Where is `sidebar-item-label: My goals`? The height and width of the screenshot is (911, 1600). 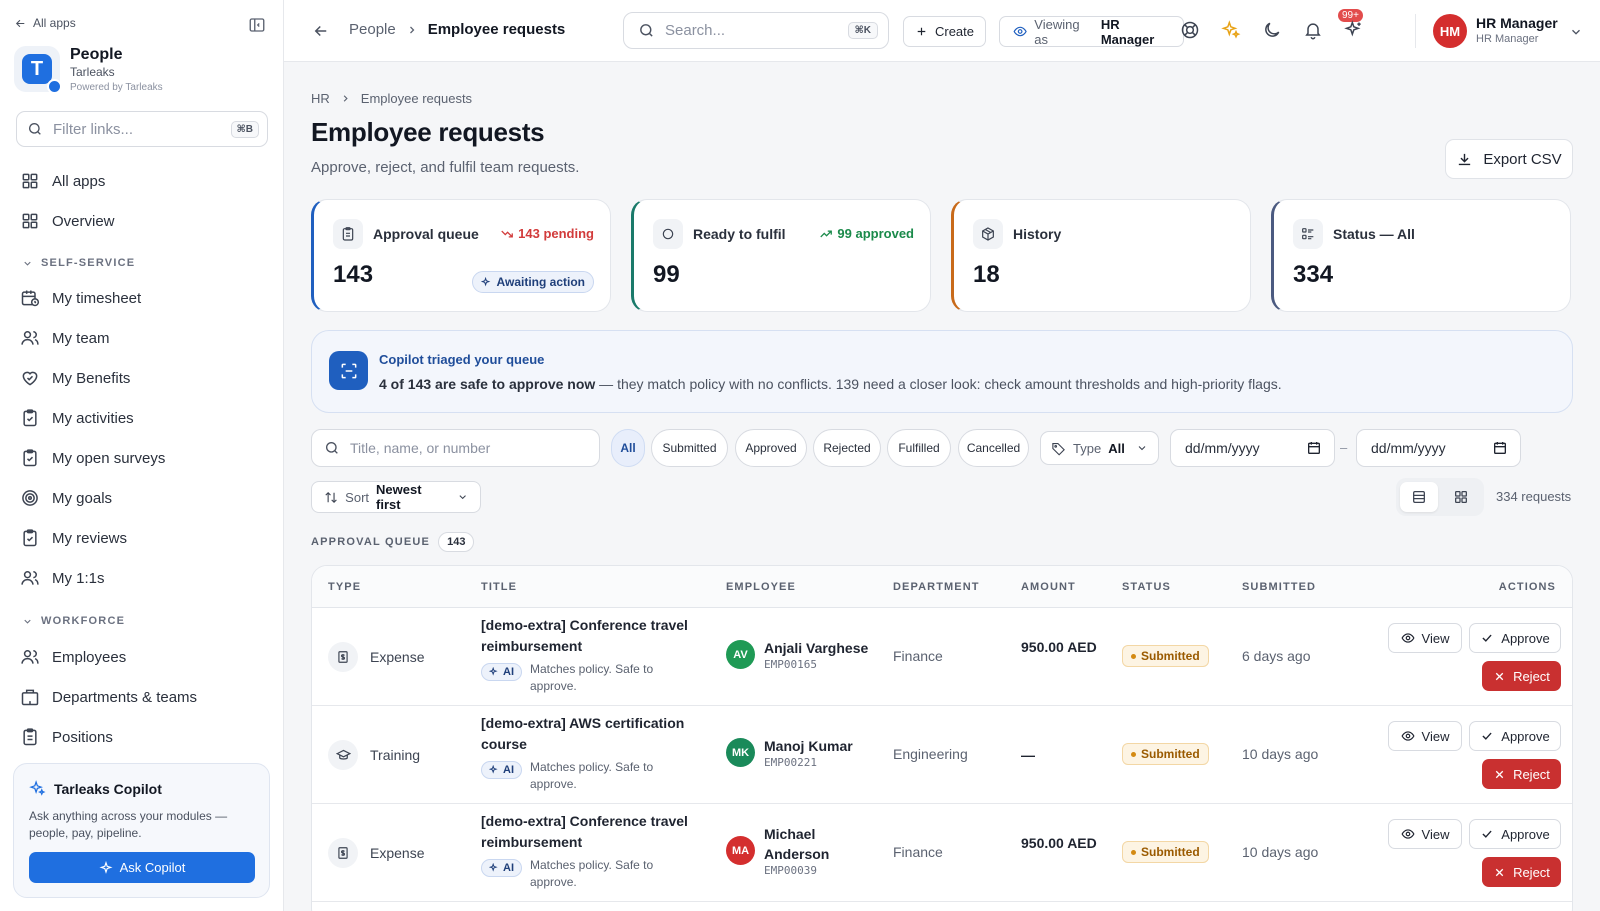 sidebar-item-label: My goals is located at coordinates (82, 498).